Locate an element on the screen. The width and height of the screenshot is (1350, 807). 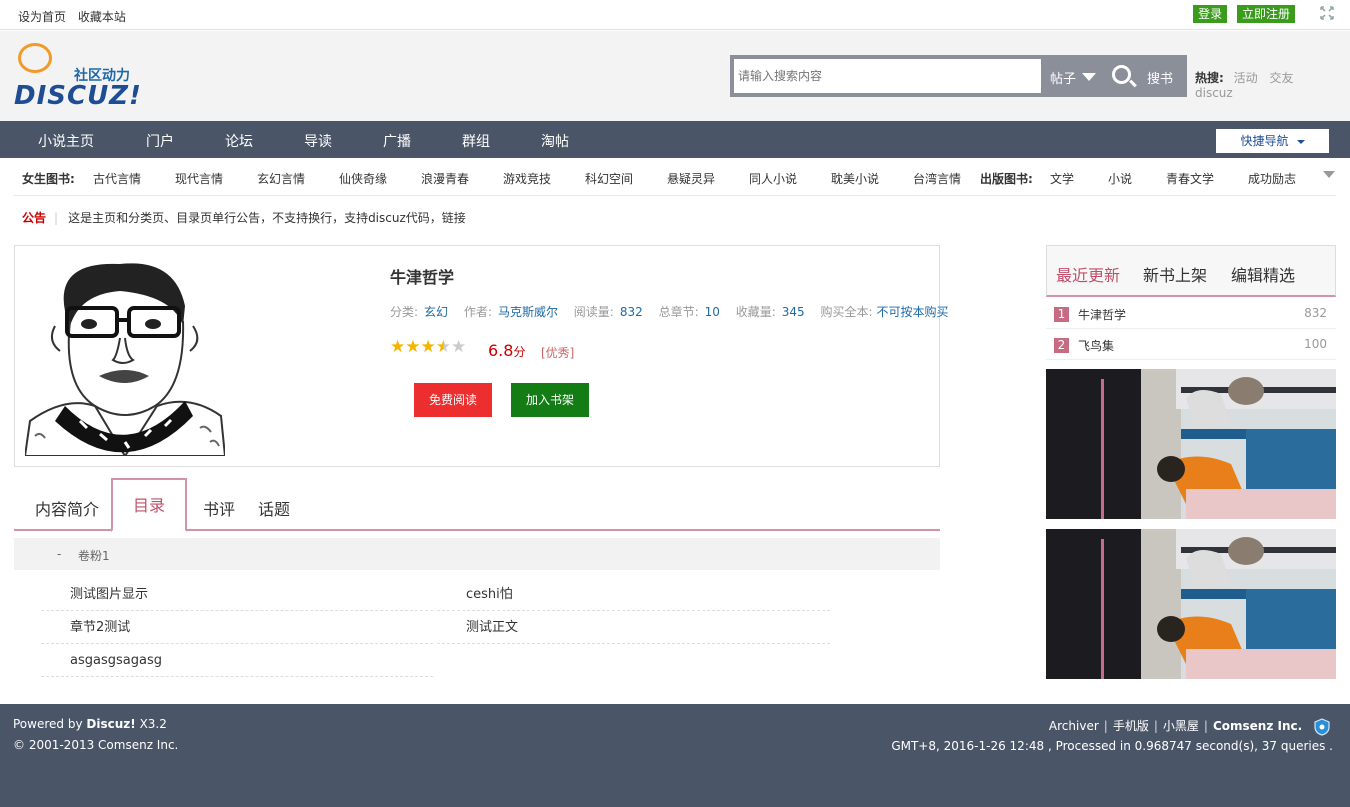
rank-item: 1 牛津哲学 832 is located at coordinates (1191, 313).